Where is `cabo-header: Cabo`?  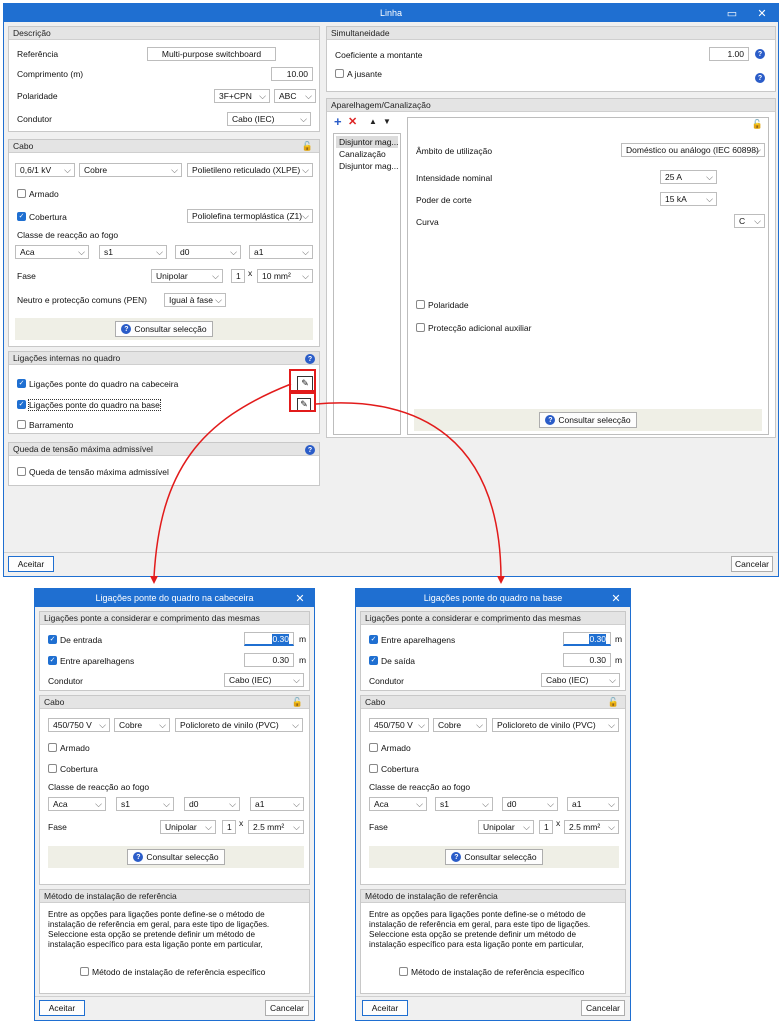
cabo-header: Cabo is located at coordinates (174, 702).